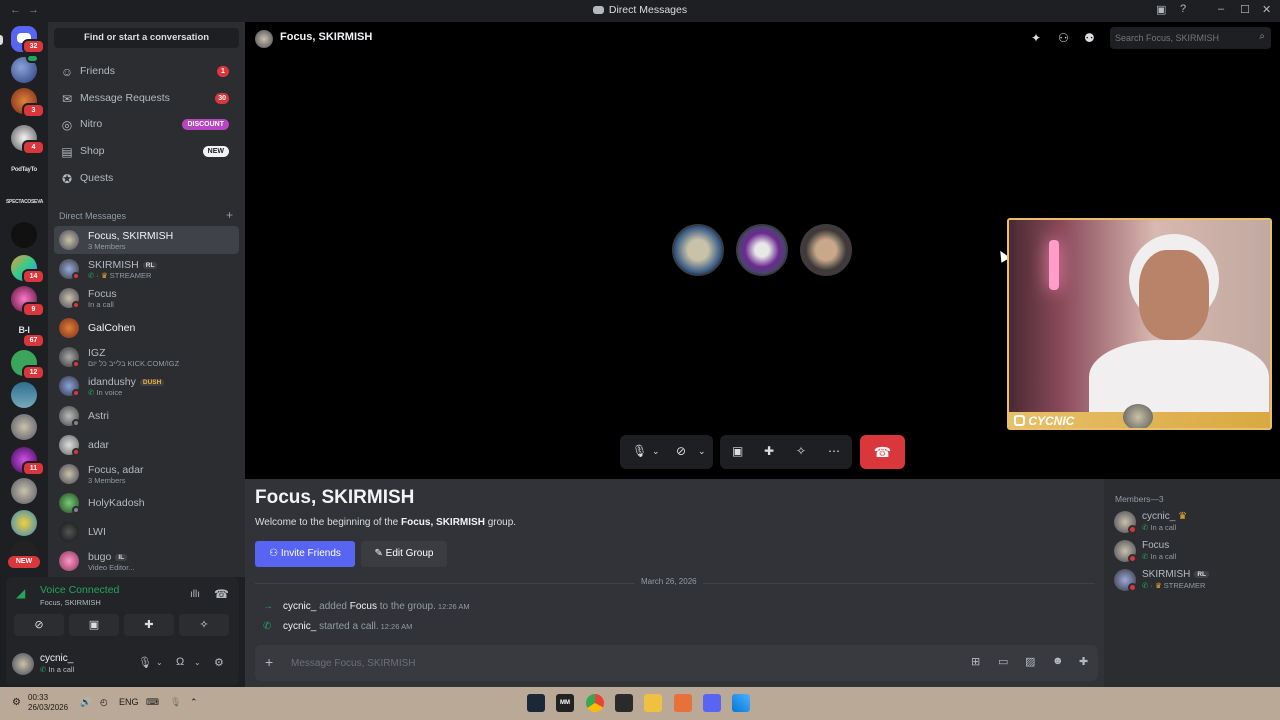 The image size is (1280, 720). I want to click on dm-item: SKIRMISH RL ✆ · ♛ STREAMER, so click(146, 269).